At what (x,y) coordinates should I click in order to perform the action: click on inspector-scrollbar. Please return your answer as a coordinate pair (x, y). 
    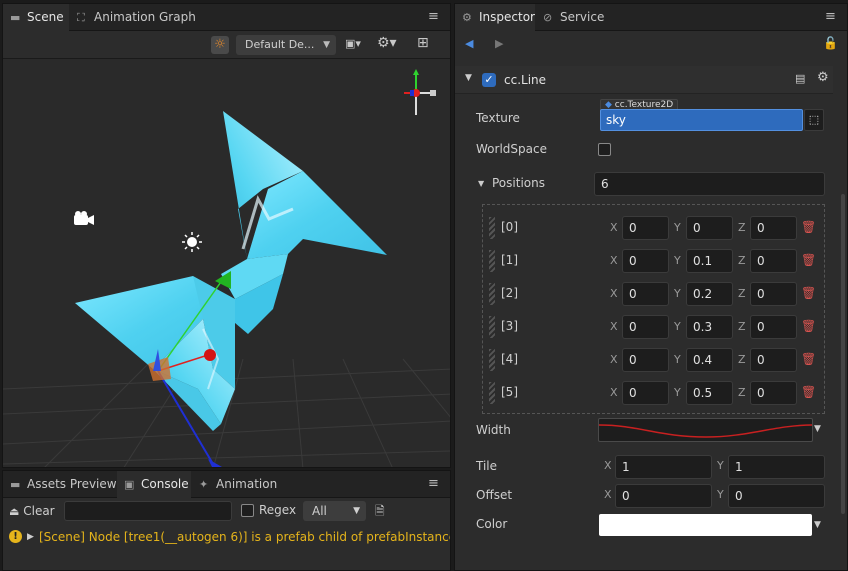
    Looking at the image, I should click on (843, 354).